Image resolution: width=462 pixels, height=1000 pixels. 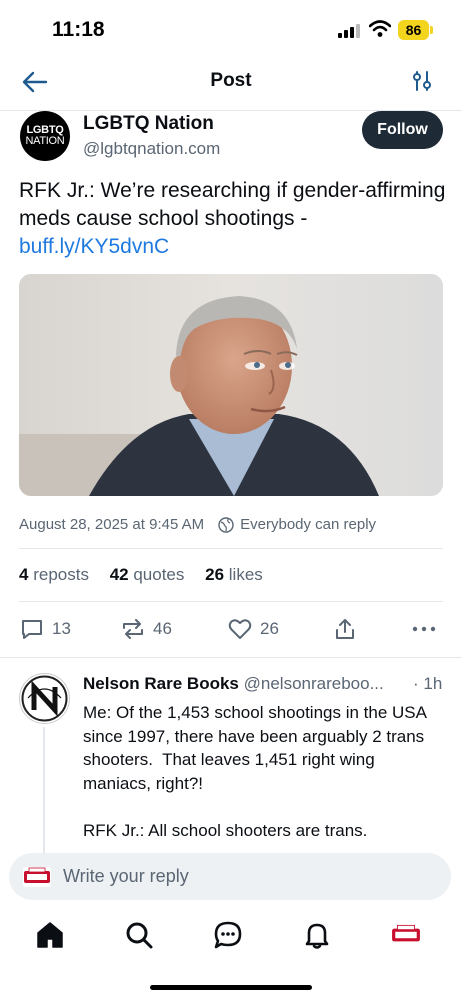 I want to click on home-icon, so click(x=50, y=935).